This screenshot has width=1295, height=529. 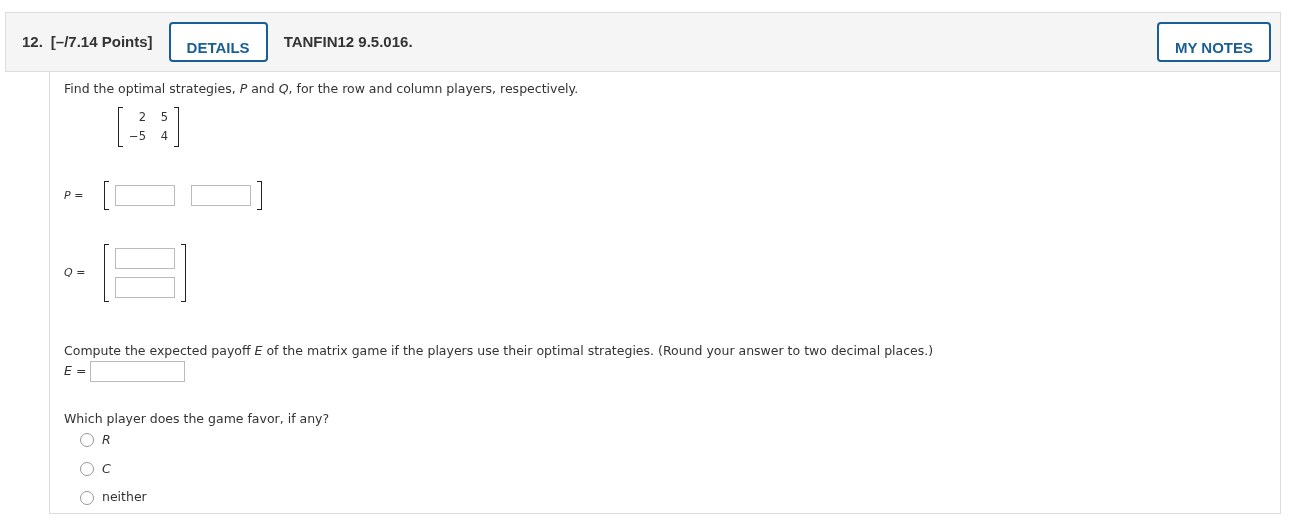 I want to click on option-label: C, so click(x=106, y=468).